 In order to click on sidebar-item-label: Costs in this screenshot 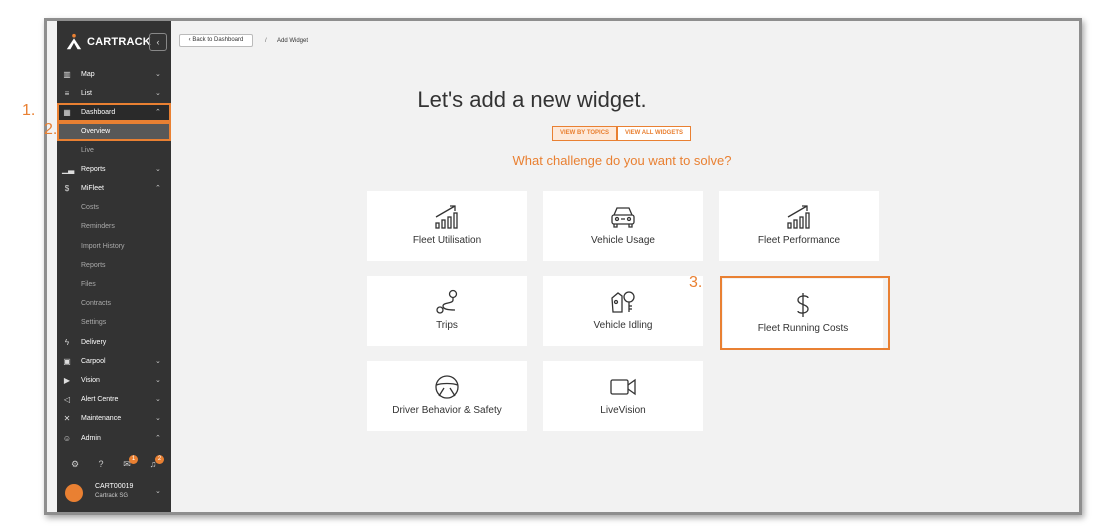, I will do `click(90, 207)`.